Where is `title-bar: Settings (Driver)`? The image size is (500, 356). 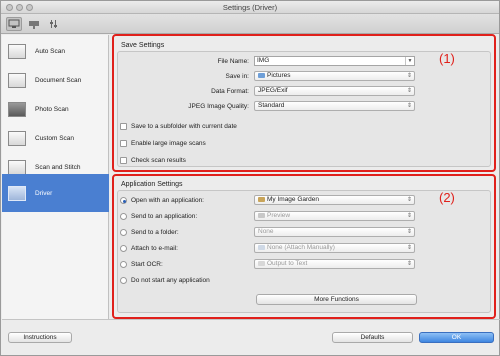
title-bar: Settings (Driver) is located at coordinates (250, 7).